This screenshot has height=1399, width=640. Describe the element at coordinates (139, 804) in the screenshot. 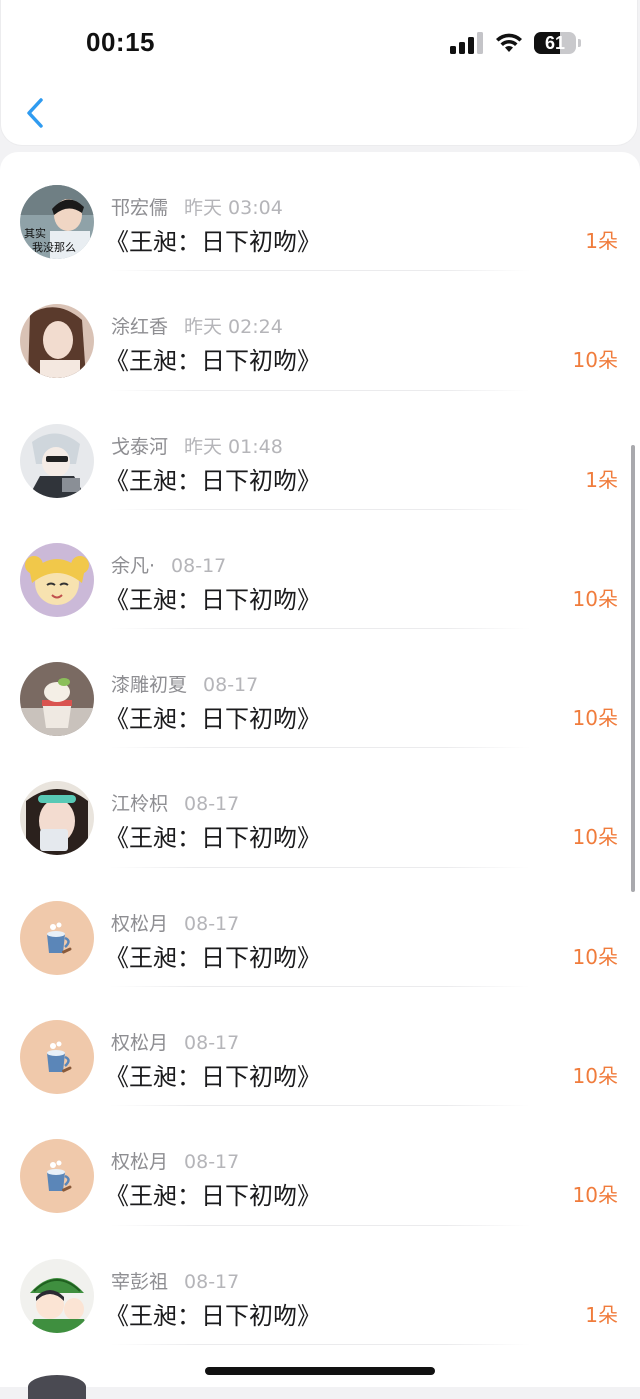

I see `user-name: 江柃枳` at that location.